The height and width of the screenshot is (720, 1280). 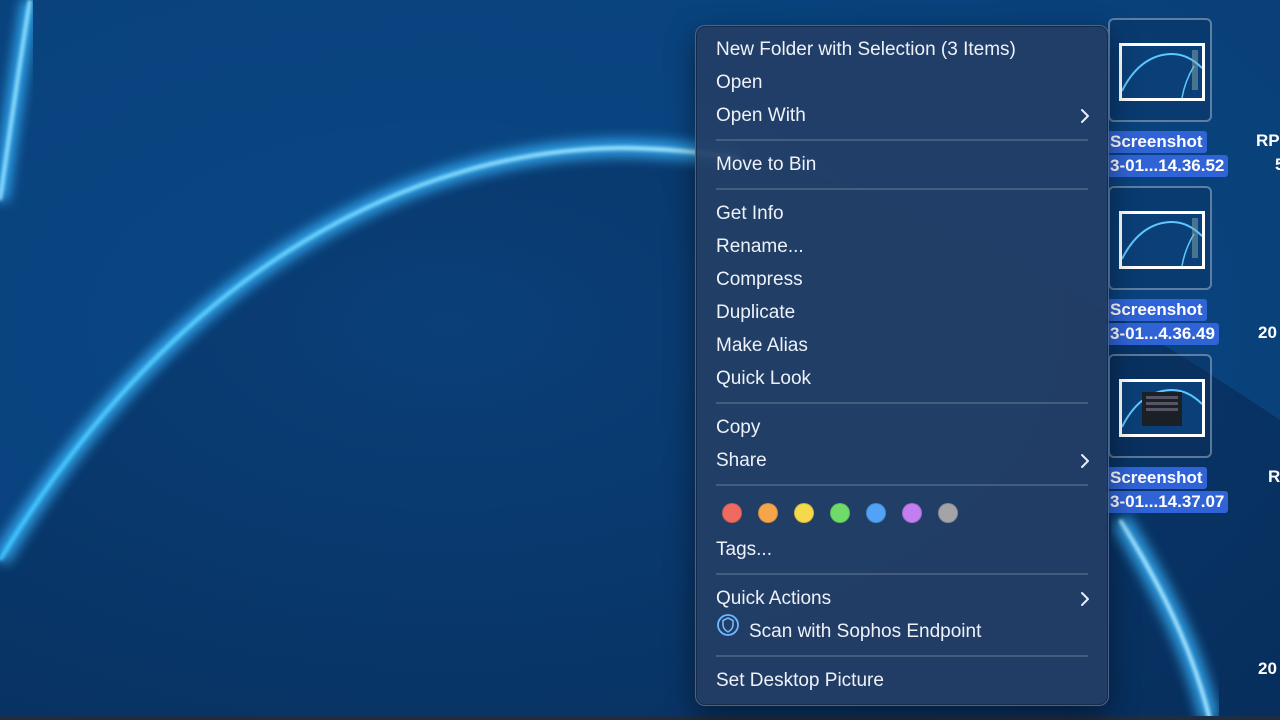 I want to click on menu-item-quick-actions: Quick Actions, so click(x=902, y=598).